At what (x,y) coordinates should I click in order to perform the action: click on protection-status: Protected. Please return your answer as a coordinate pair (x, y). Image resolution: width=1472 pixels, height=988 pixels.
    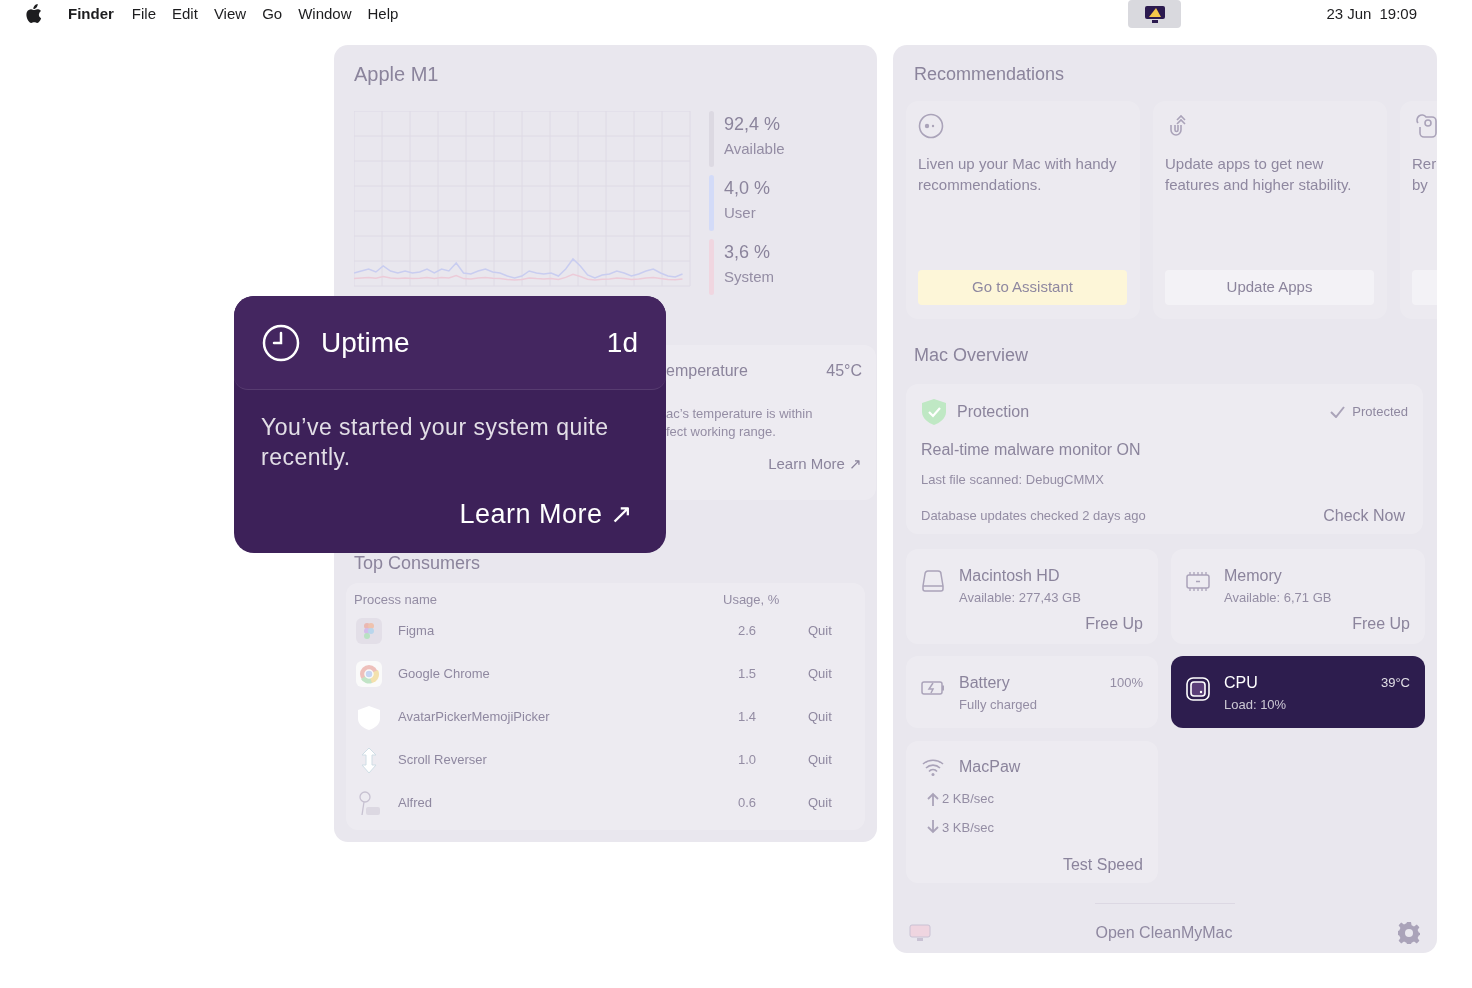
    Looking at the image, I should click on (1380, 412).